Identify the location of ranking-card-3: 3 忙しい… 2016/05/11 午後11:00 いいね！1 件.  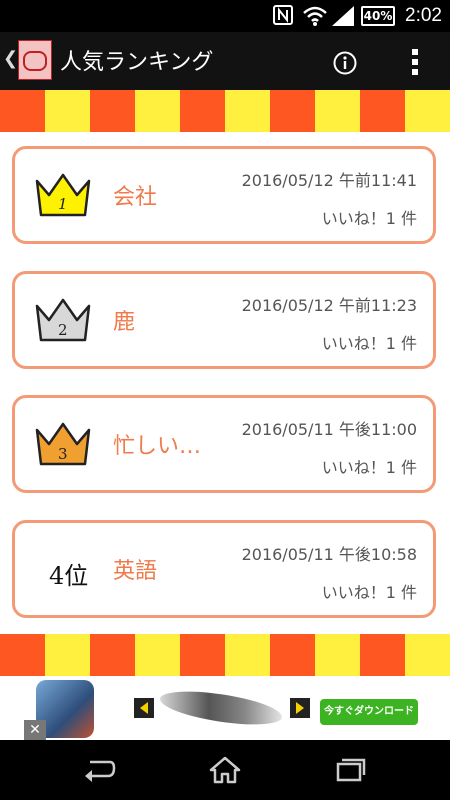
(224, 444).